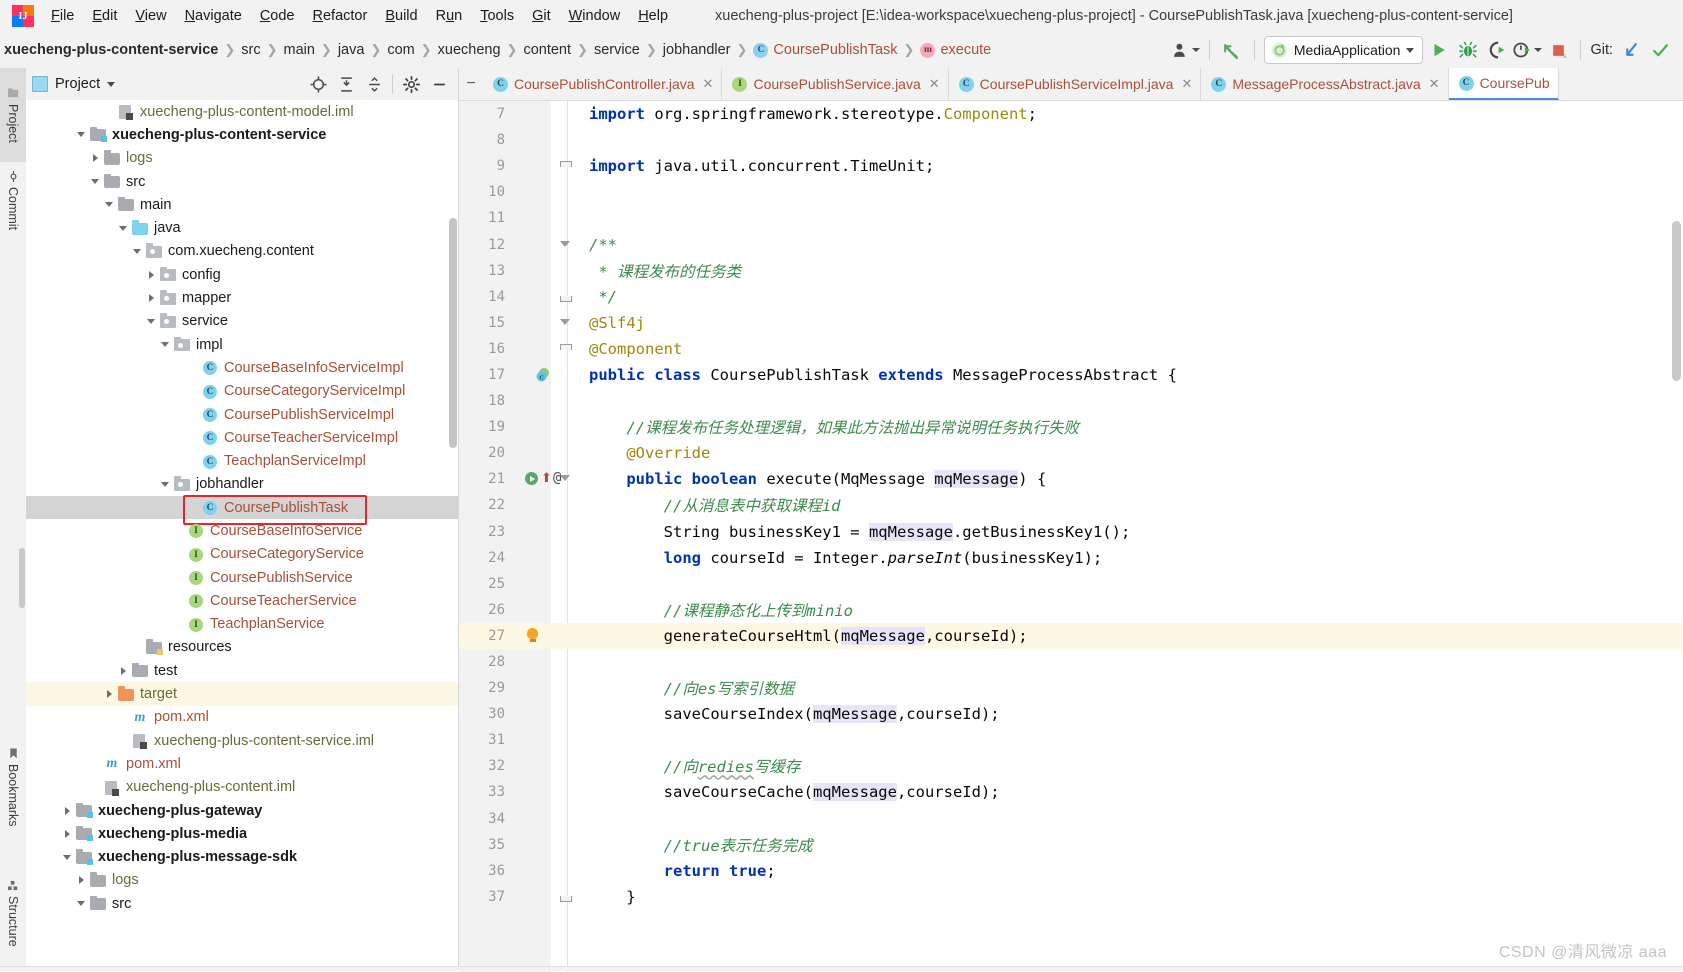 The height and width of the screenshot is (972, 1683). Describe the element at coordinates (1071, 584) in the screenshot. I see `code-line-25: 25` at that location.